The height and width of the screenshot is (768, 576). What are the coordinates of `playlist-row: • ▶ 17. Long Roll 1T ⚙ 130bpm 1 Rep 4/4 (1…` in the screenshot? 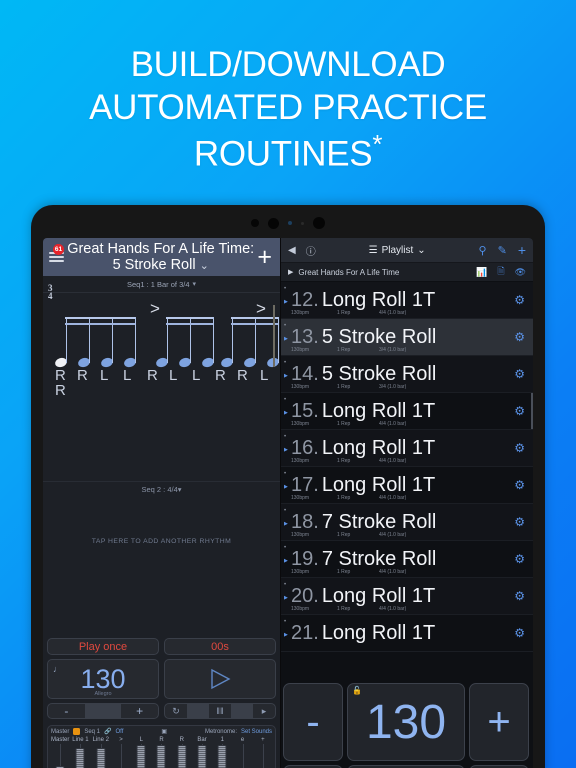 It's located at (407, 485).